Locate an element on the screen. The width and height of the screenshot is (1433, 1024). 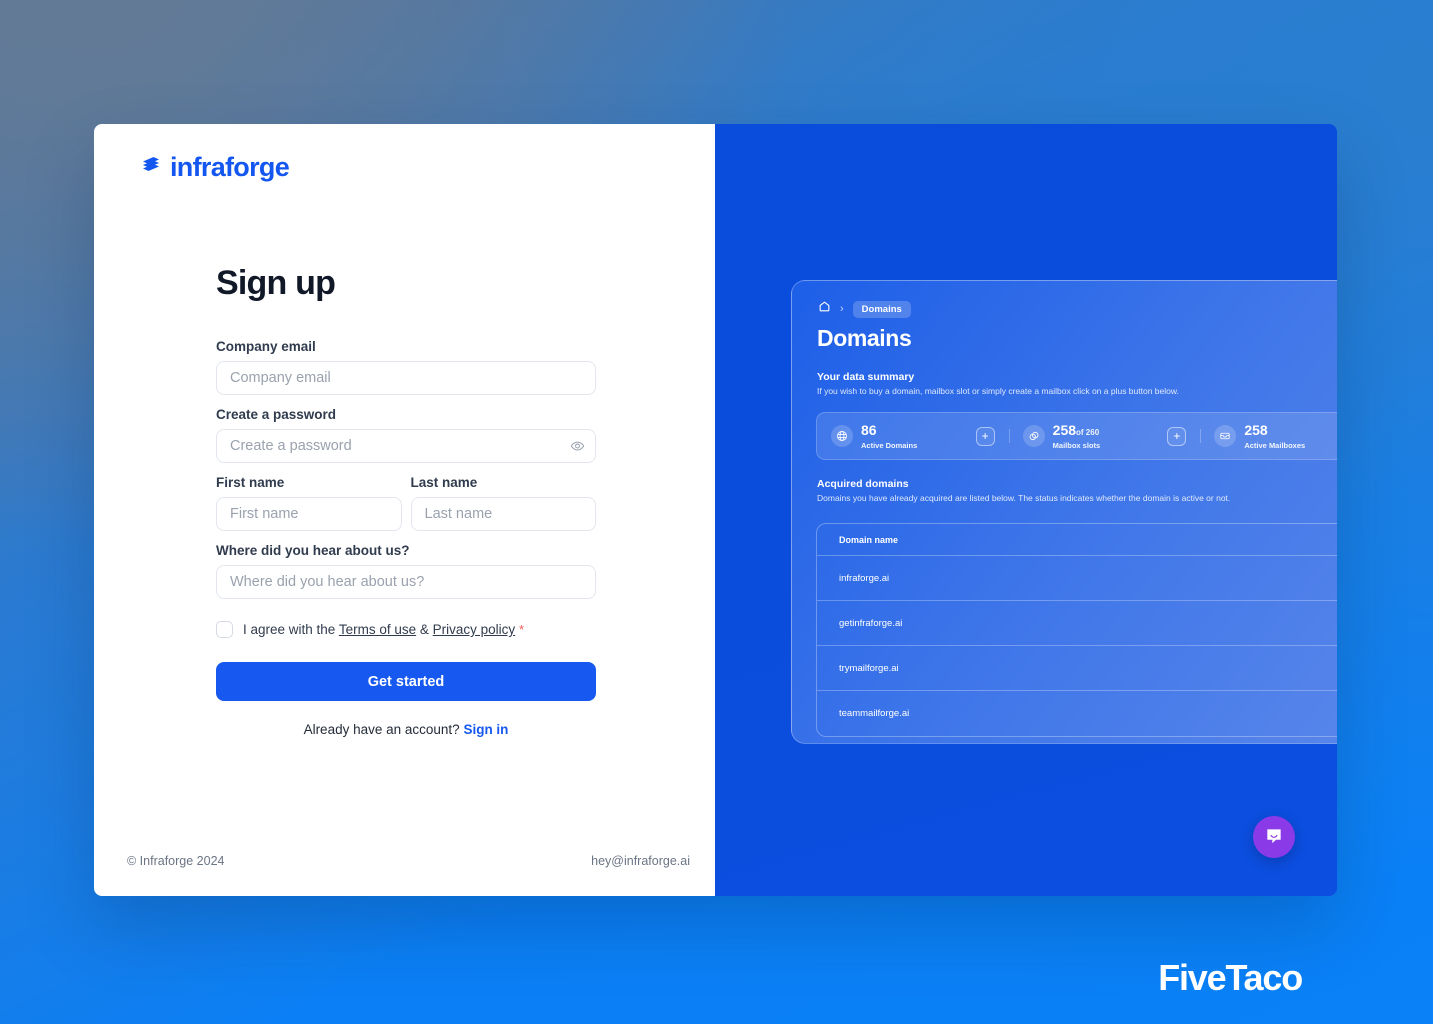
field-last-name: Last name is located at coordinates (503, 503).